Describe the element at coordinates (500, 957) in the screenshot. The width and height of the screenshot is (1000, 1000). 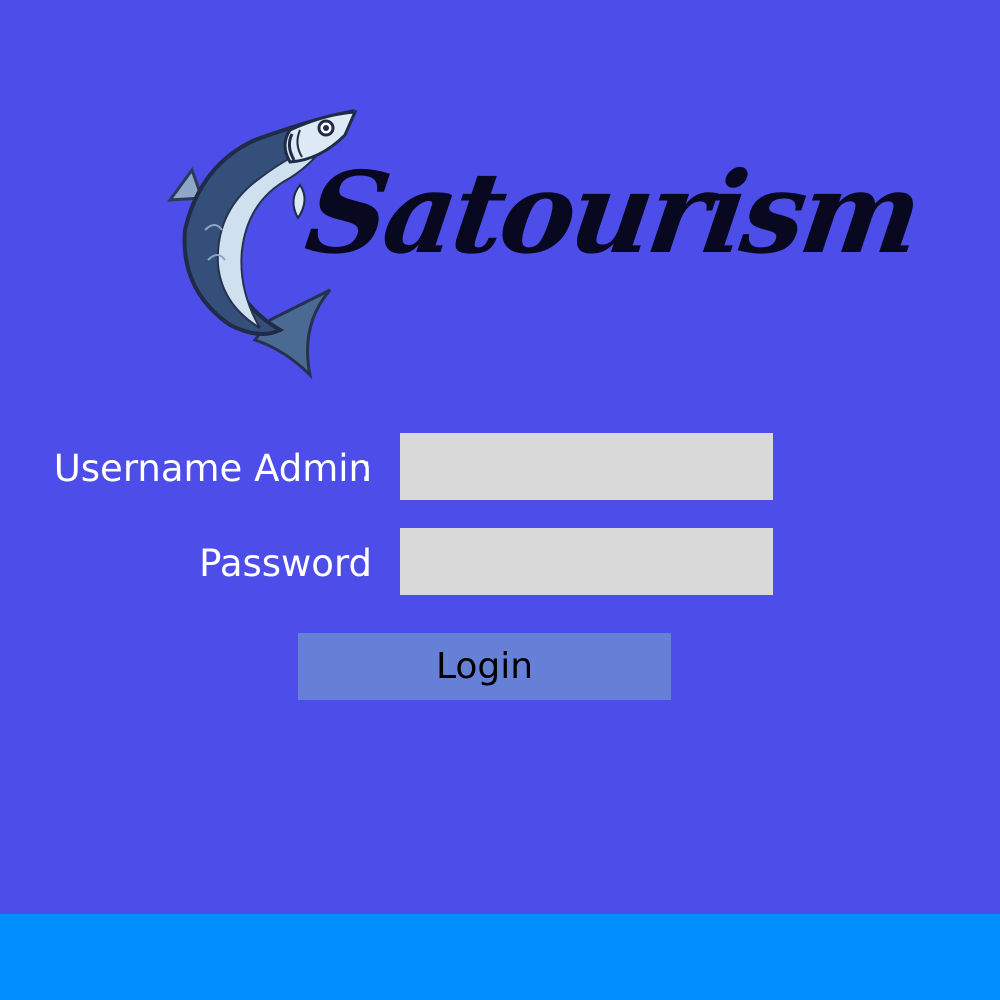
I see `footer-bar` at that location.